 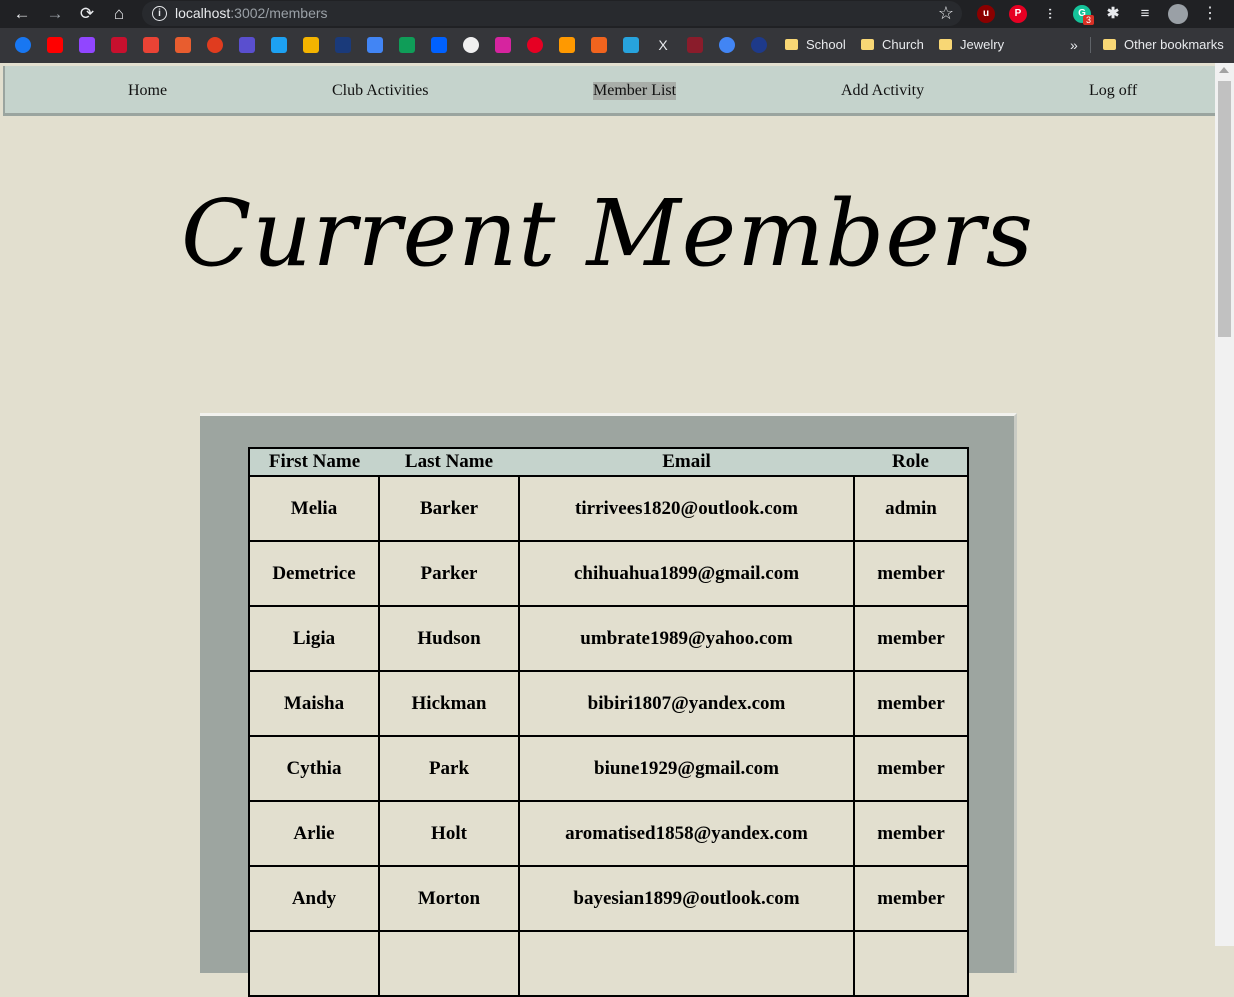 What do you see at coordinates (314, 703) in the screenshot?
I see `first-name-cell: Maisha` at bounding box center [314, 703].